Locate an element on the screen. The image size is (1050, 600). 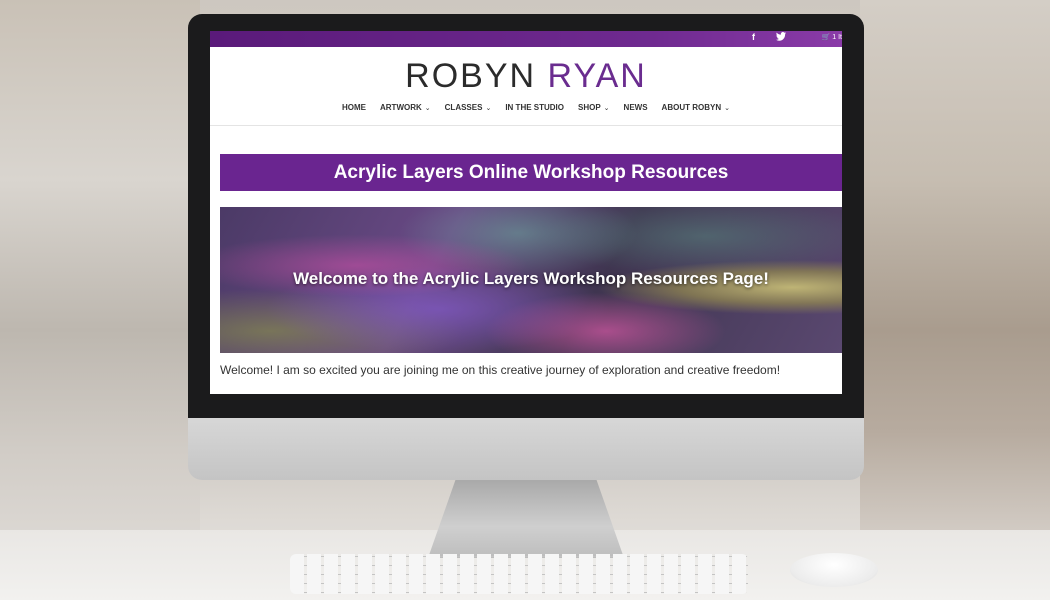
nav-news: NEWS is located at coordinates (636, 107).